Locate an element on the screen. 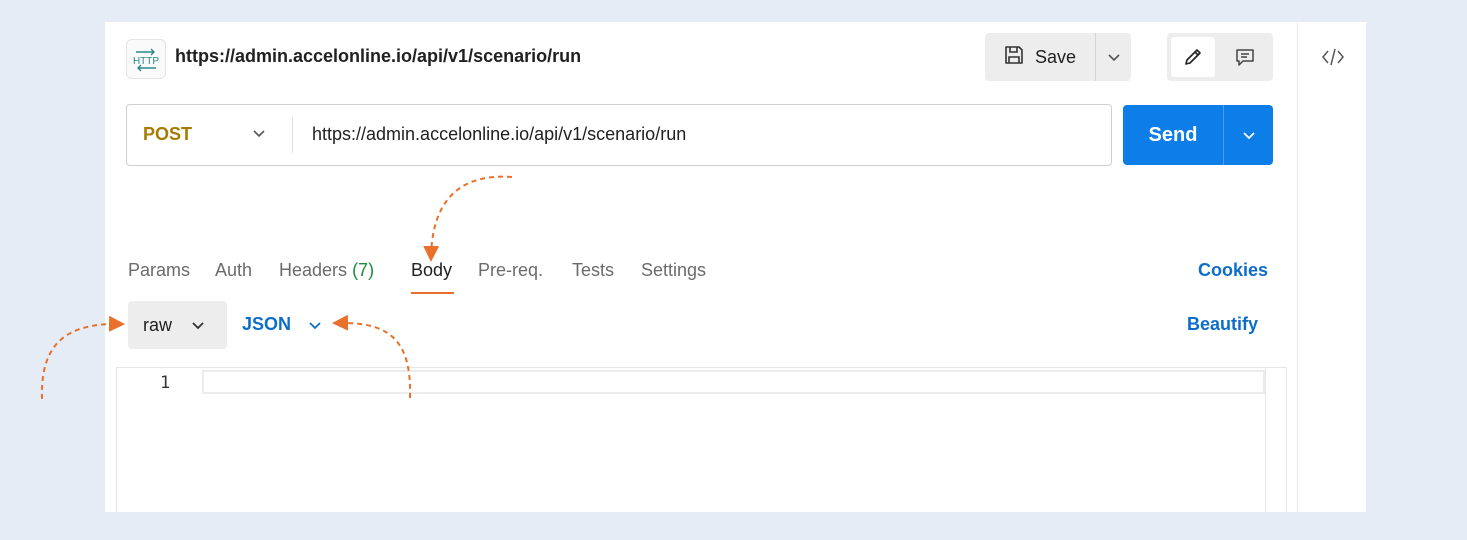  send-button-group: Send is located at coordinates (1198, 135).